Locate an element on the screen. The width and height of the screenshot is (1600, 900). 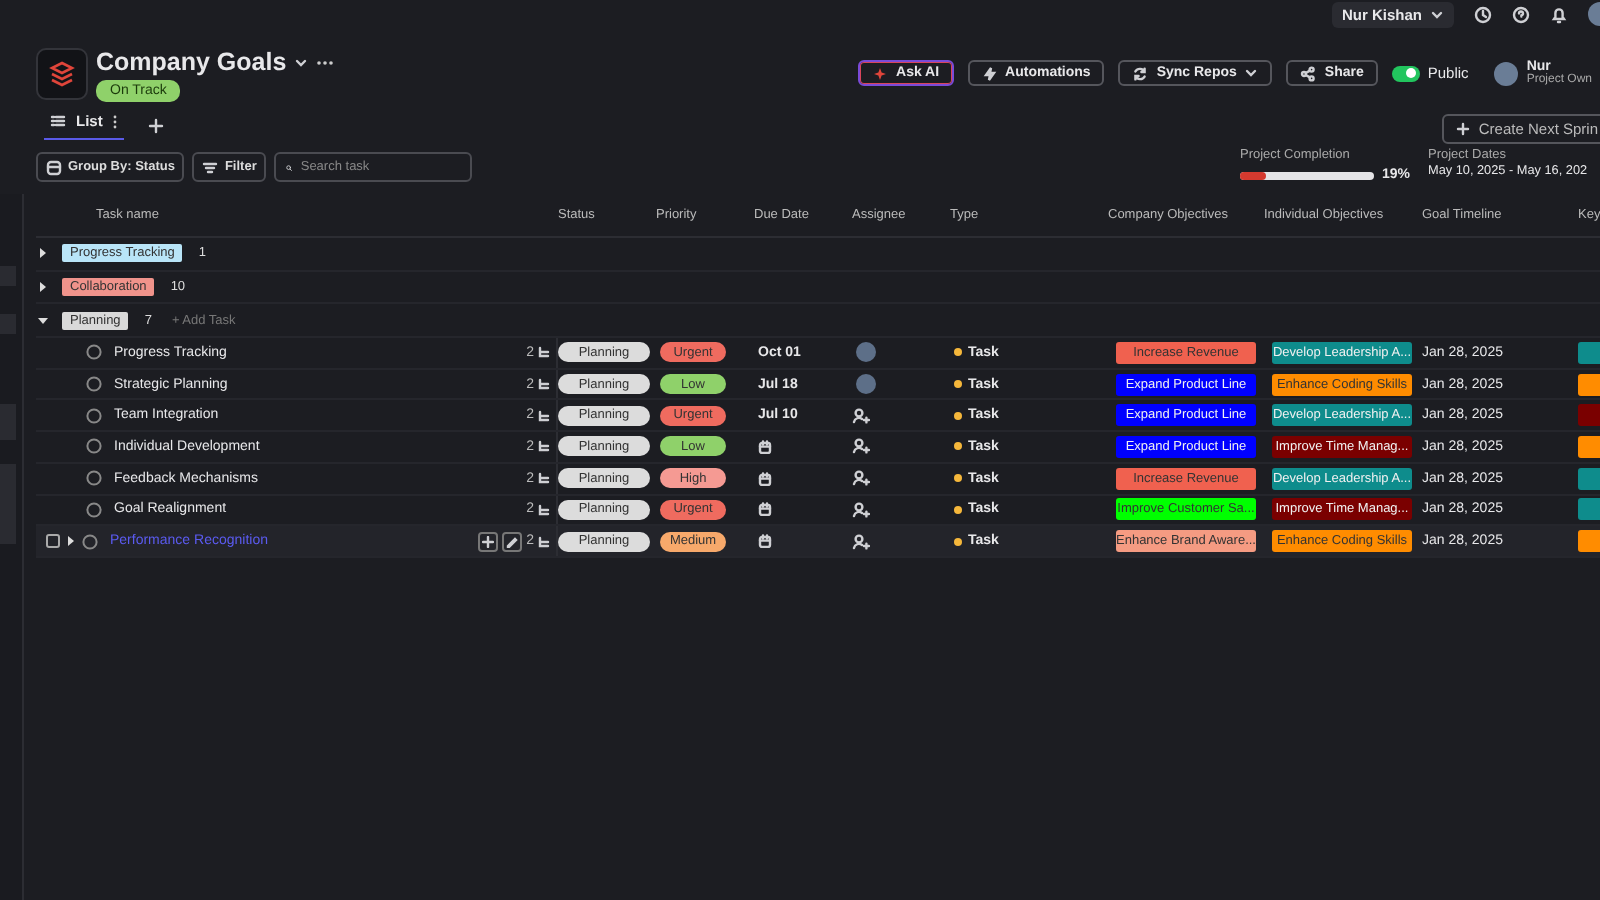
bolt-icon is located at coordinates (989, 73).